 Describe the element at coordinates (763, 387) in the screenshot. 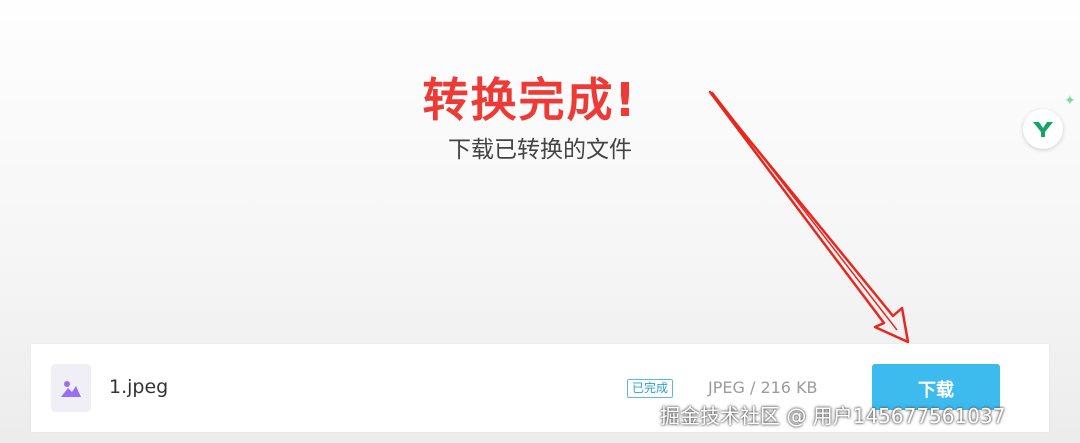

I see `file-meta: JPEG / 216 KB` at that location.